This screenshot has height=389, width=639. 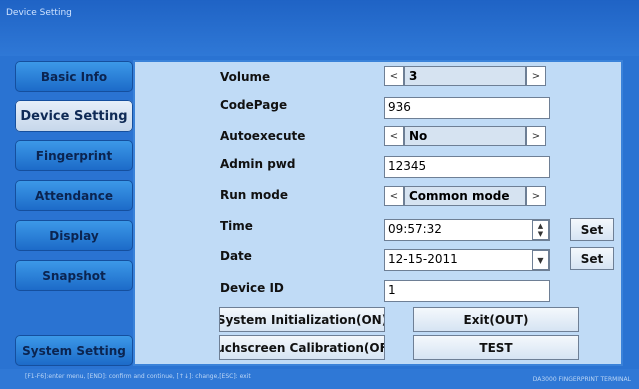 What do you see at coordinates (394, 196) in the screenshot?
I see `run-mode-prev-button: <` at bounding box center [394, 196].